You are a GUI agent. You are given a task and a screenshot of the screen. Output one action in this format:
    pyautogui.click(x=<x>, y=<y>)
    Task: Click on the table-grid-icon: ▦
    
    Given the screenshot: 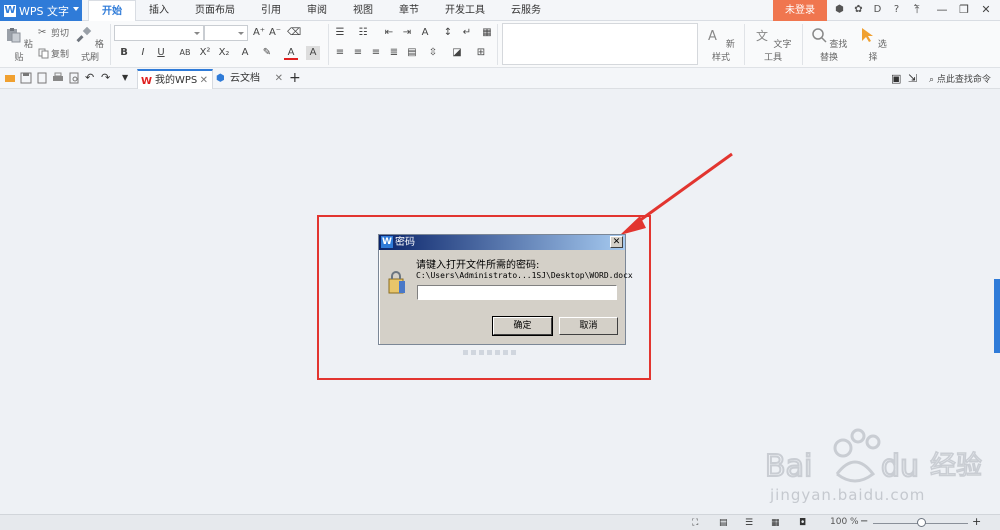 What is the action you would take?
    pyautogui.click(x=487, y=33)
    